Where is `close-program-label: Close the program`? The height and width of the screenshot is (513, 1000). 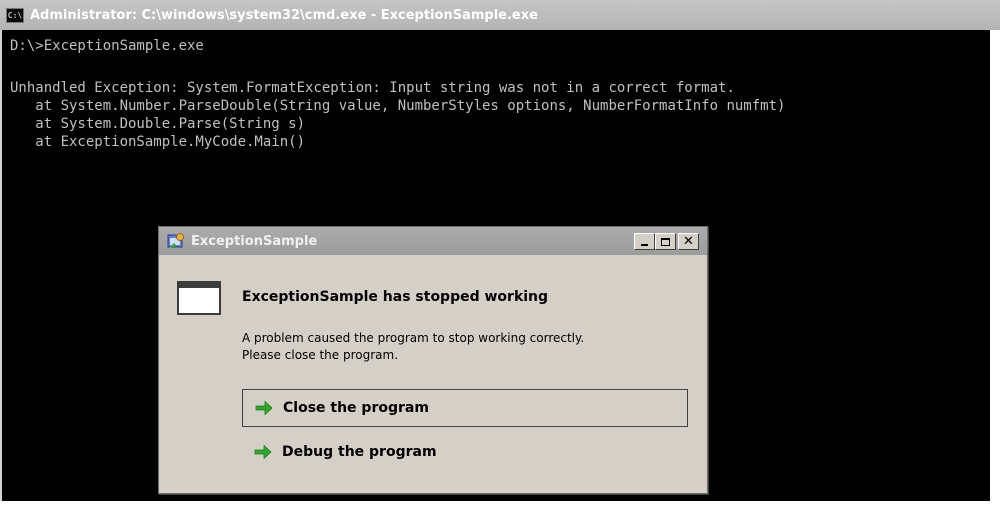
close-program-label: Close the program is located at coordinates (356, 408).